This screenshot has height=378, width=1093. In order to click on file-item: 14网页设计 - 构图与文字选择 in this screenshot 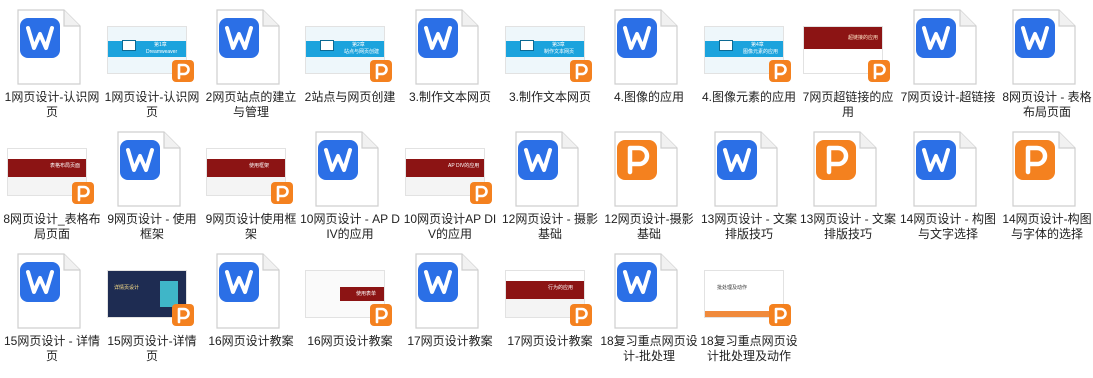, I will do `click(948, 187)`.